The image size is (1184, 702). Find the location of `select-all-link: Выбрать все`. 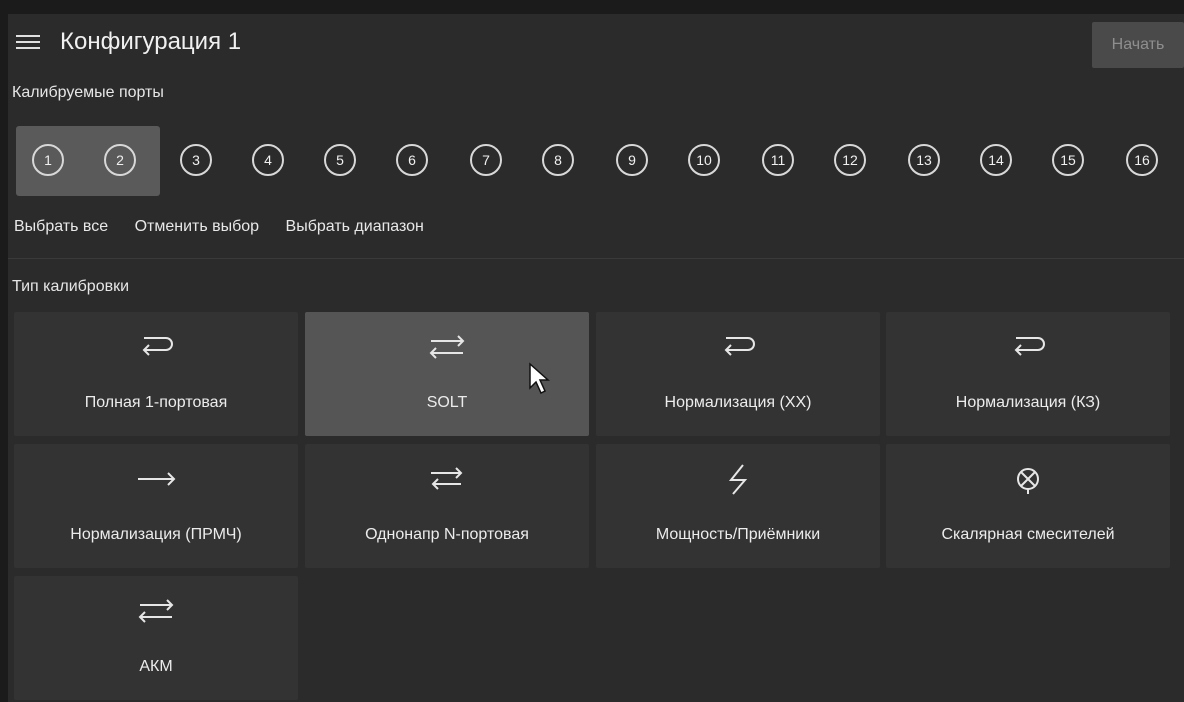

select-all-link: Выбрать все is located at coordinates (61, 226).